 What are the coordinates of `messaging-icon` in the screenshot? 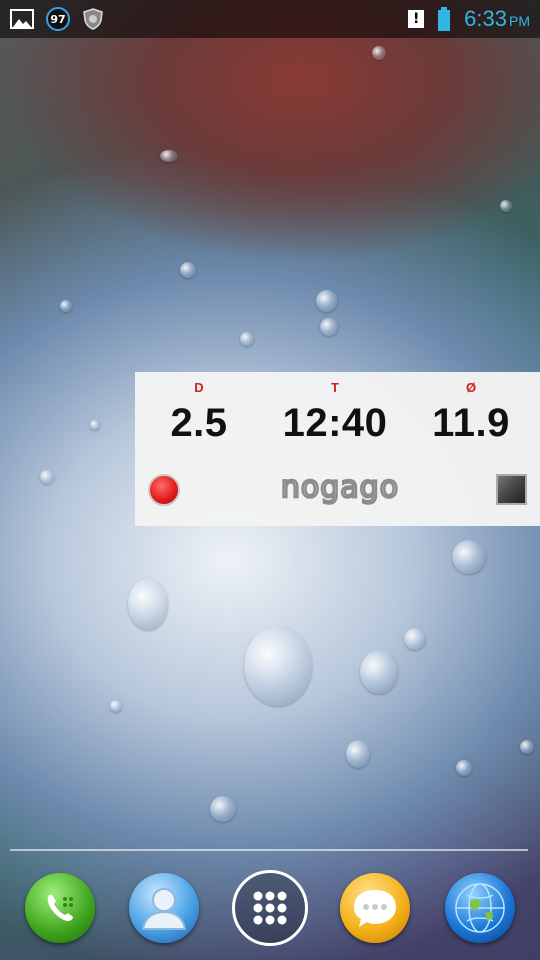 It's located at (375, 908).